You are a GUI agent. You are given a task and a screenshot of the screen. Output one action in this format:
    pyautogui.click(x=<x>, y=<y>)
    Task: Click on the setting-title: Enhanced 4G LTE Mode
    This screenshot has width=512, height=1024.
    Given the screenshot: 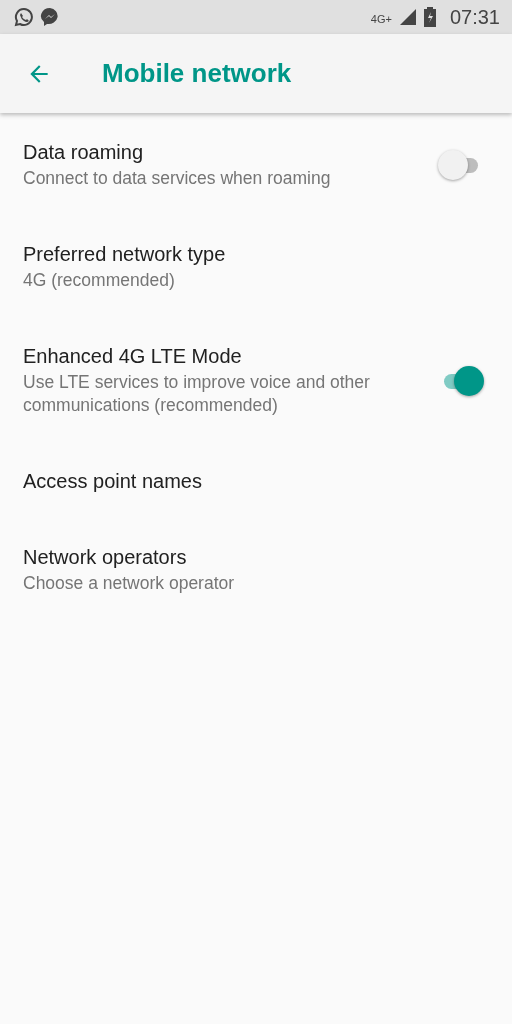 What is the action you would take?
    pyautogui.click(x=133, y=356)
    